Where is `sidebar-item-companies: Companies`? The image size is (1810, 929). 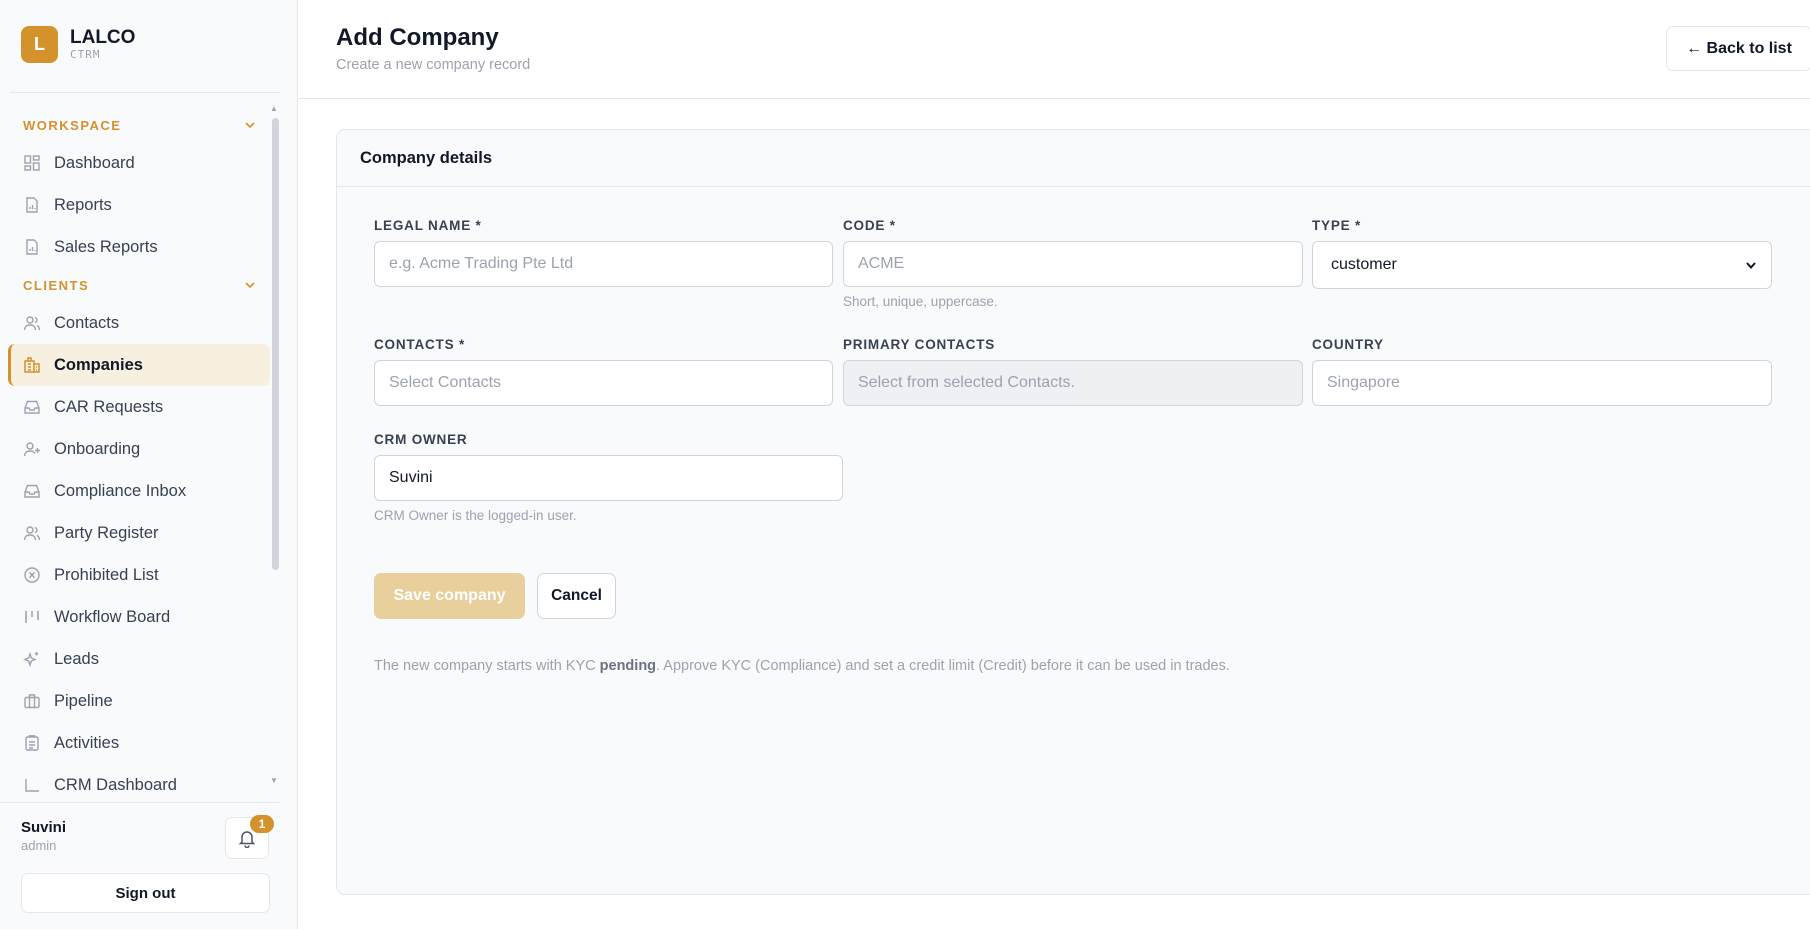
sidebar-item-companies: Companies is located at coordinates (139, 365).